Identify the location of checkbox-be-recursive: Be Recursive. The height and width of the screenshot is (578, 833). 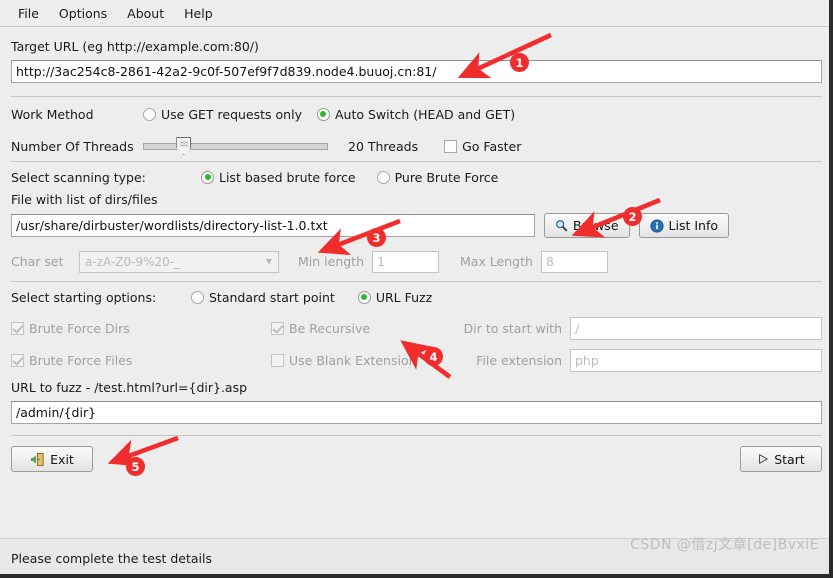
(364, 328).